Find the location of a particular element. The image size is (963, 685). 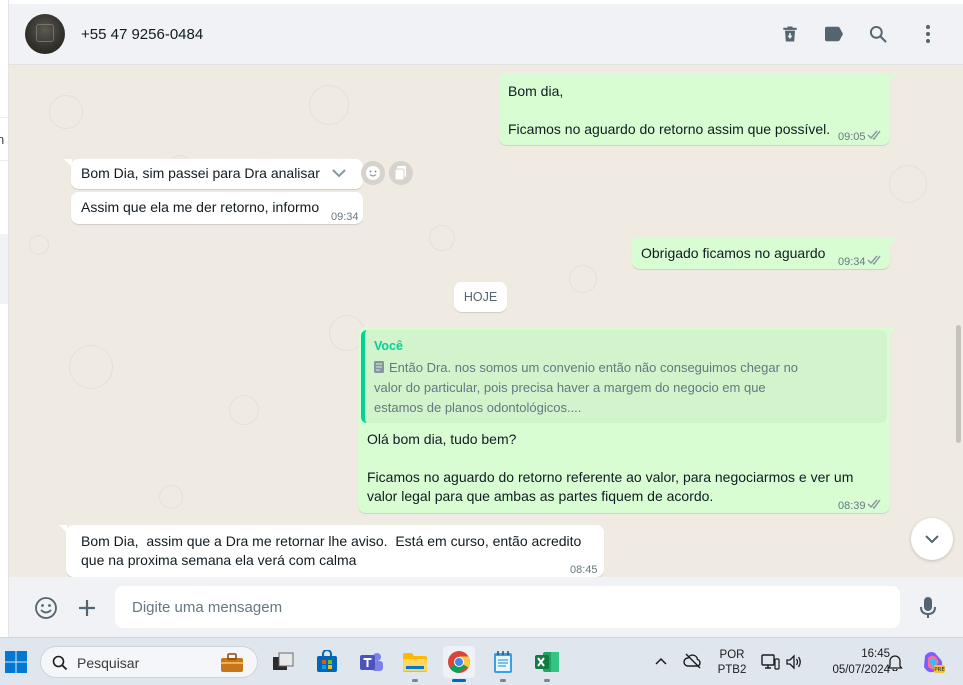

work-icon is located at coordinates (232, 662).